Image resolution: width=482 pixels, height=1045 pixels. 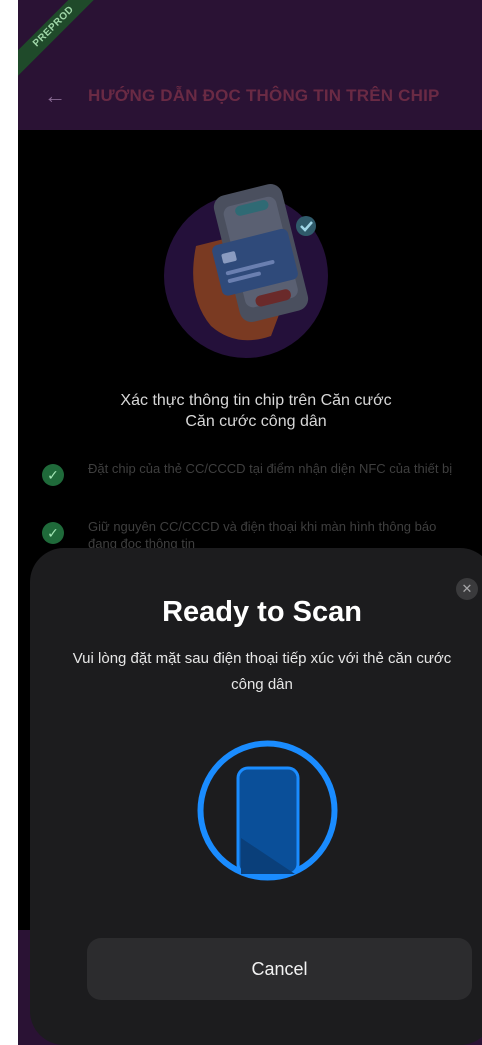 I want to click on arrow-left-icon: ←, so click(x=55, y=95).